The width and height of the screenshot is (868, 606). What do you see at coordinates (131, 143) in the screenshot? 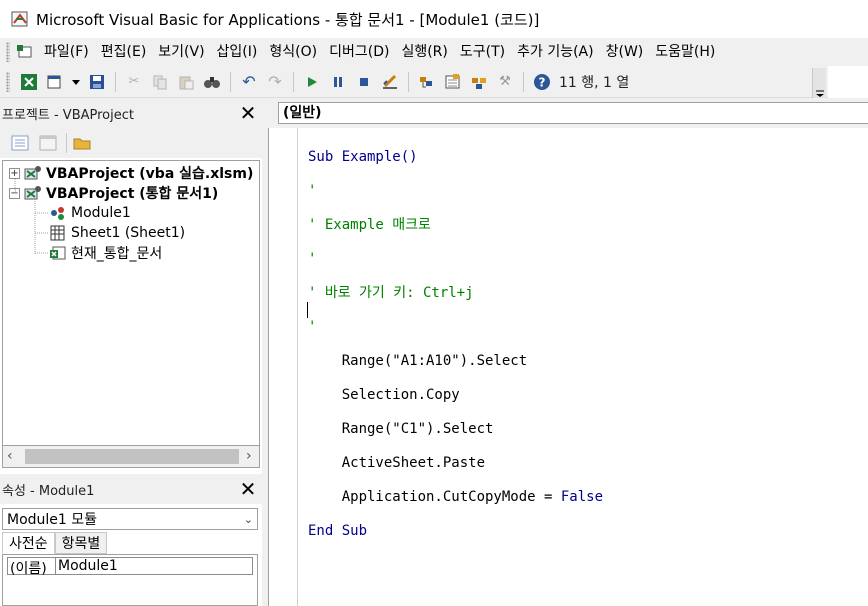
I see `project-toolbar` at bounding box center [131, 143].